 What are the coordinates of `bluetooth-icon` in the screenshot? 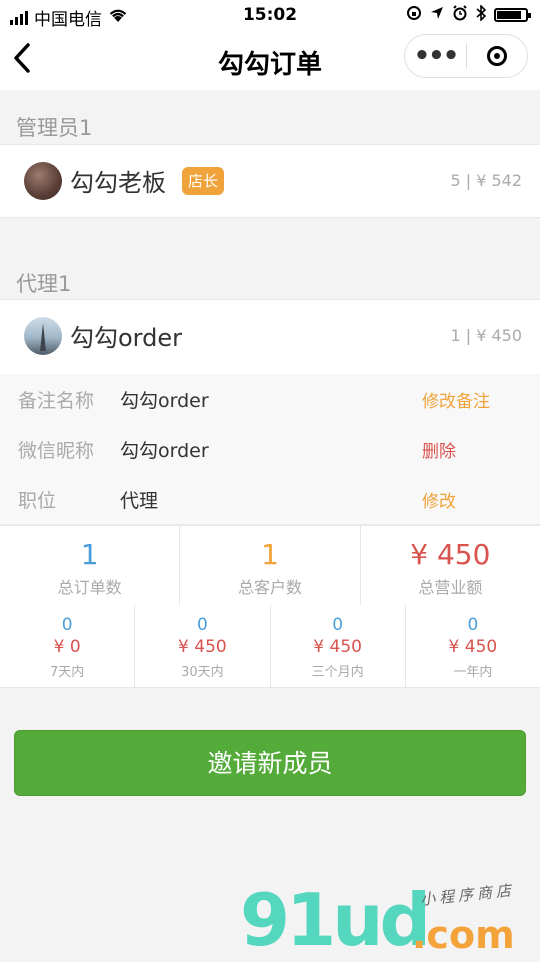 It's located at (481, 14).